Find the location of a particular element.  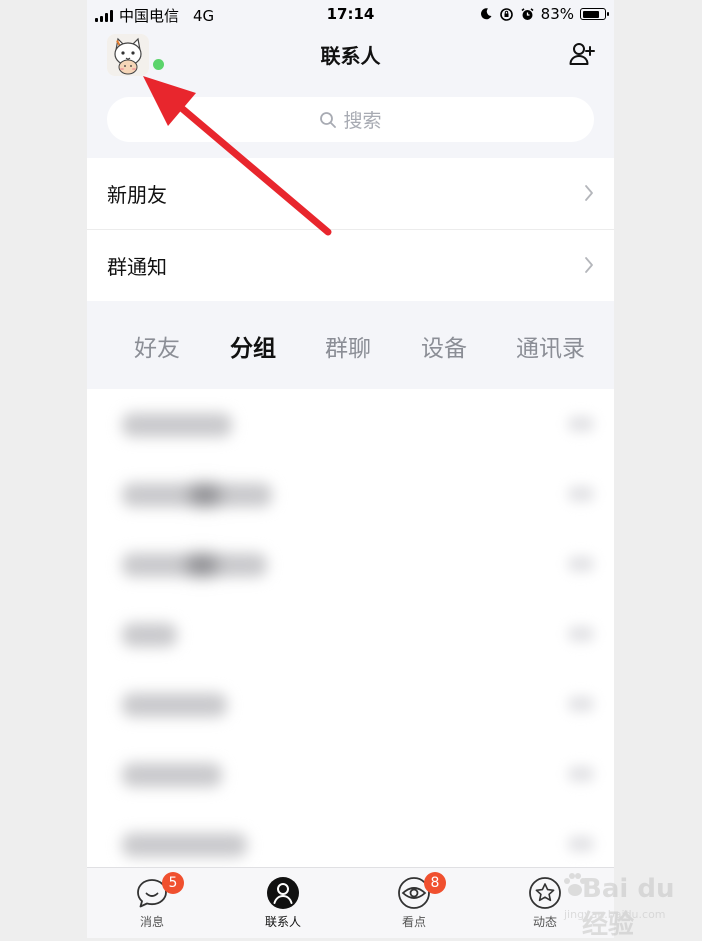

moon-icon is located at coordinates (486, 14).